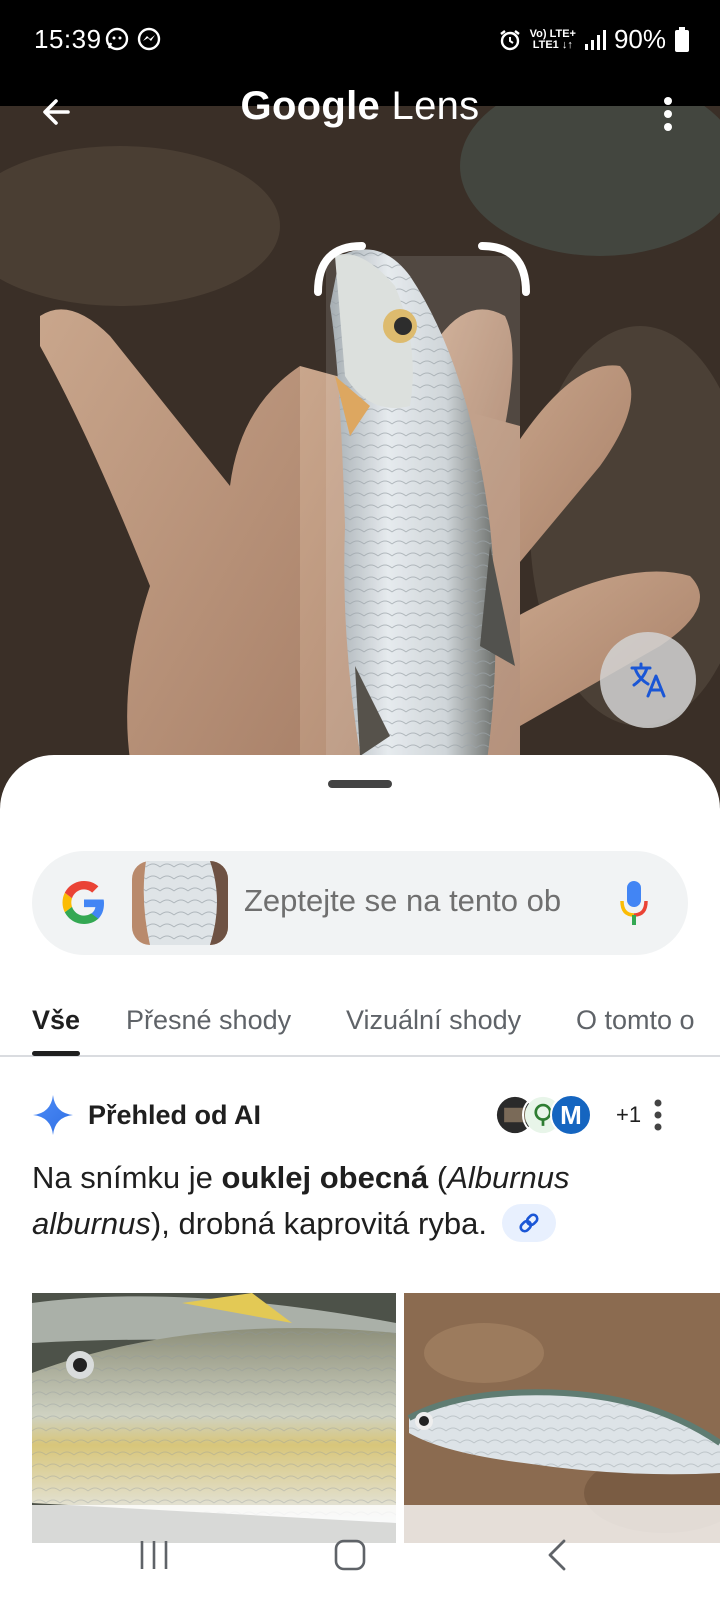 Image resolution: width=720 pixels, height=1600 pixels. I want to click on home-button, so click(350, 1555).